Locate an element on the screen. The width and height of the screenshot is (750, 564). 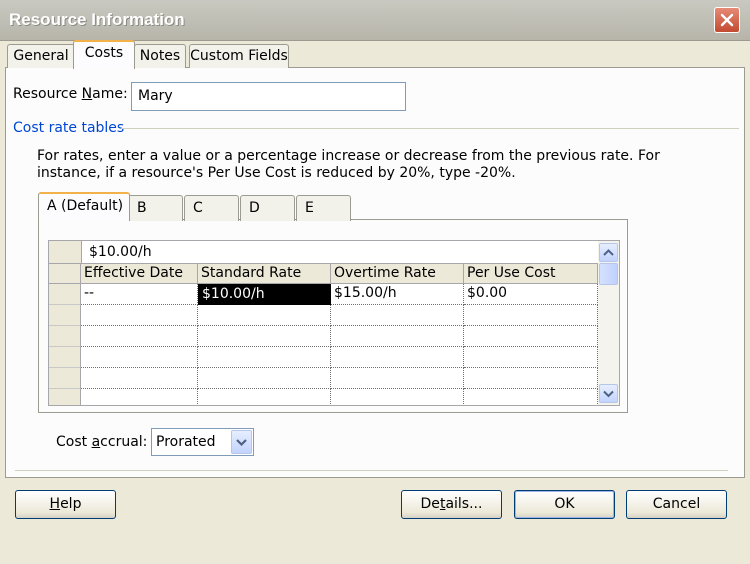
access-key: H is located at coordinates (55, 504).